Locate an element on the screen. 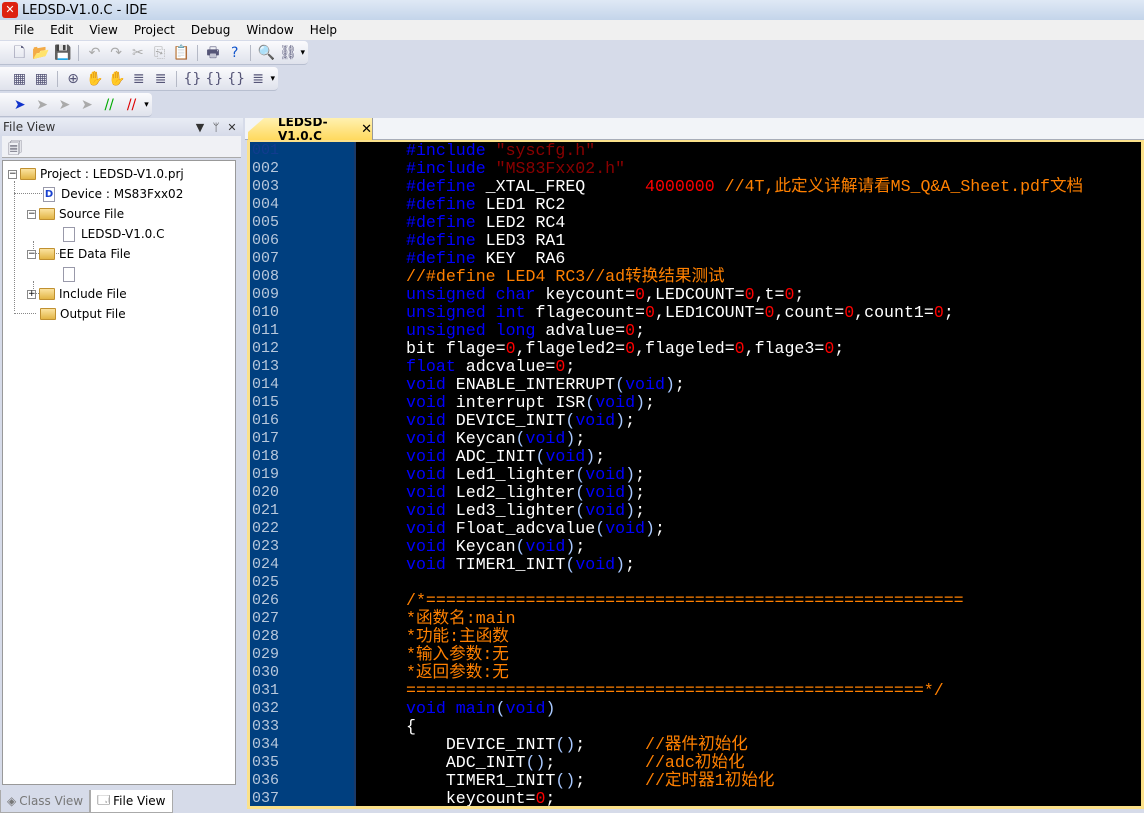 This screenshot has width=1144, height=813. copy-icon: ⎘ is located at coordinates (159, 53).